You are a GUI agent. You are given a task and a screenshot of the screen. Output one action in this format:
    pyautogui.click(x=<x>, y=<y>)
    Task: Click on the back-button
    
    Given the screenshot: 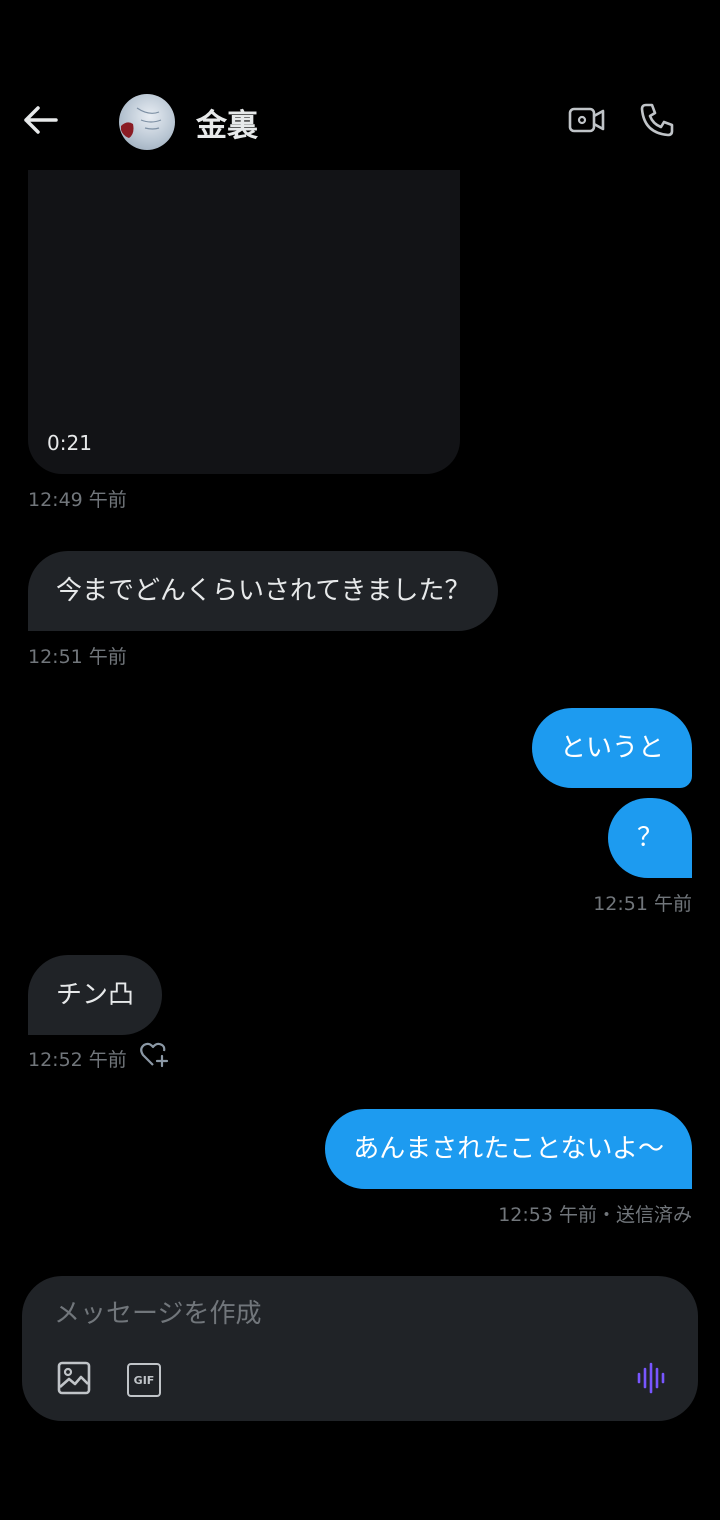 What is the action you would take?
    pyautogui.click(x=56, y=122)
    